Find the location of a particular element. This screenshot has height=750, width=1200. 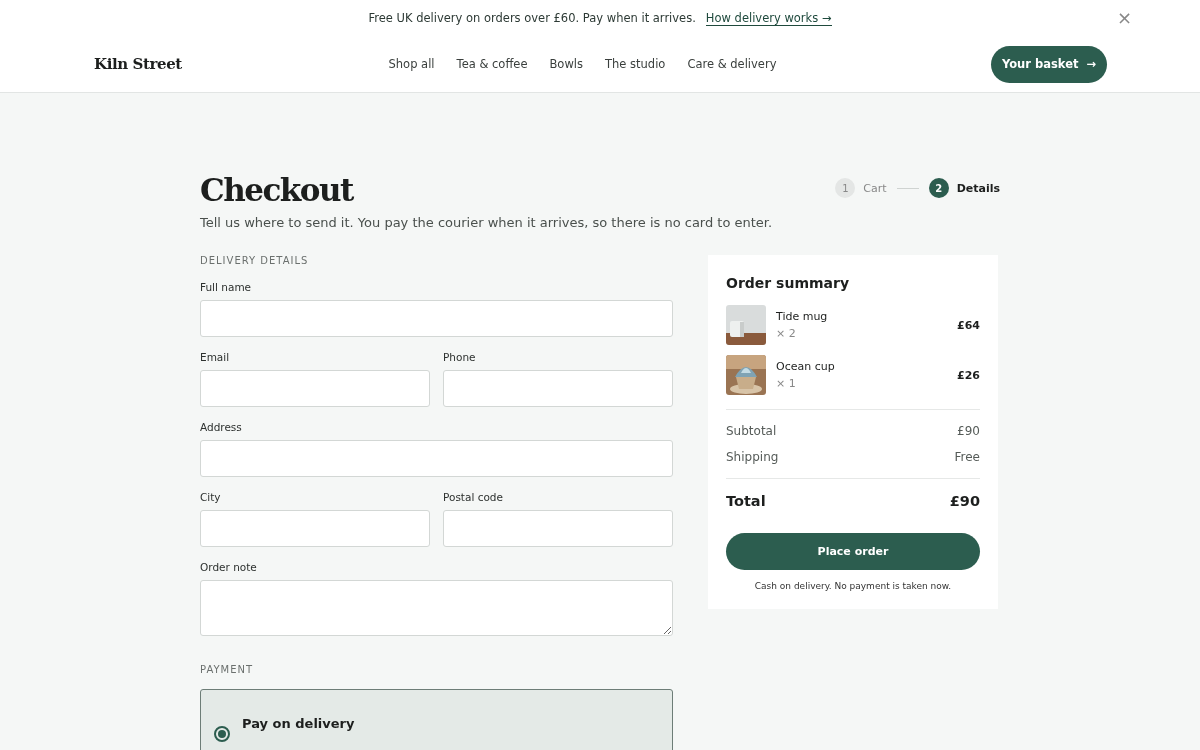

step-label: Cart is located at coordinates (875, 188).